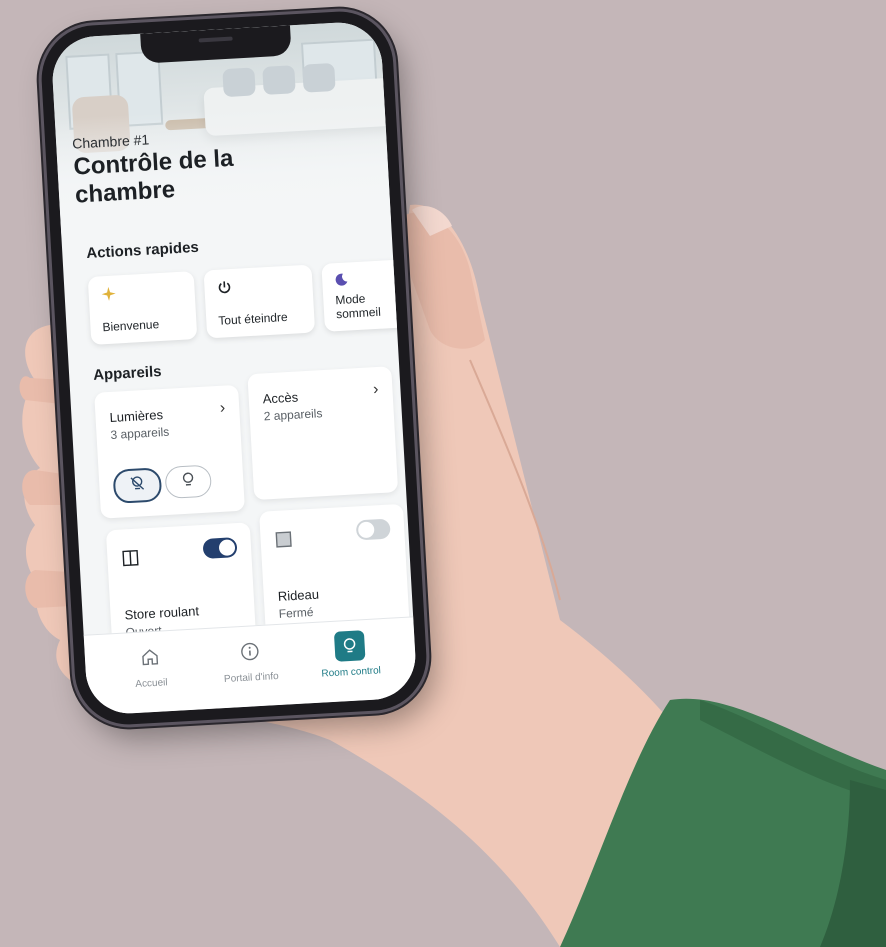 The height and width of the screenshot is (947, 886). I want to click on quick-actions-title: Actions rapides, so click(142, 250).